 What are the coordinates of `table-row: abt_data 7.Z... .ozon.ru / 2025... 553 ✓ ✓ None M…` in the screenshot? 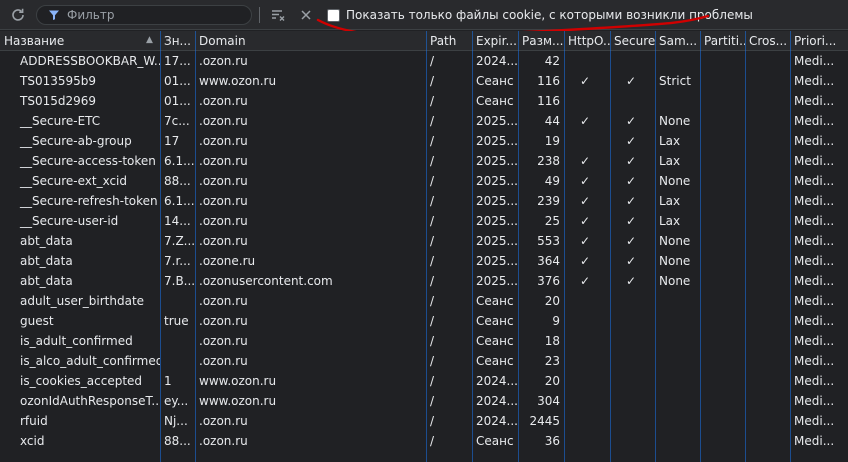 It's located at (424, 241).